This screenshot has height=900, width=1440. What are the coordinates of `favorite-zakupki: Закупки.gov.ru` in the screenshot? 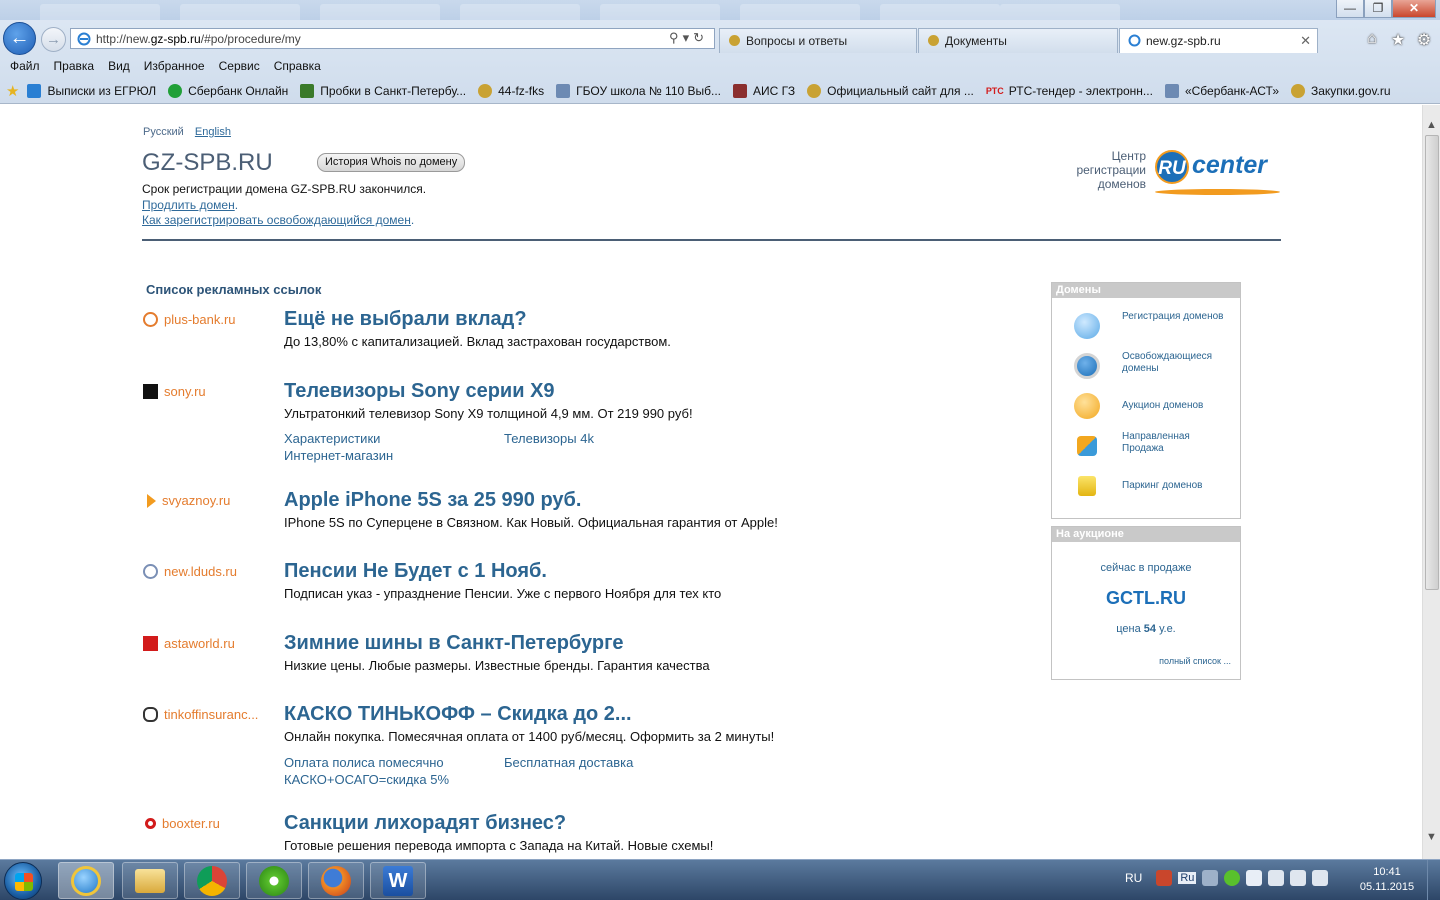 It's located at (1341, 91).